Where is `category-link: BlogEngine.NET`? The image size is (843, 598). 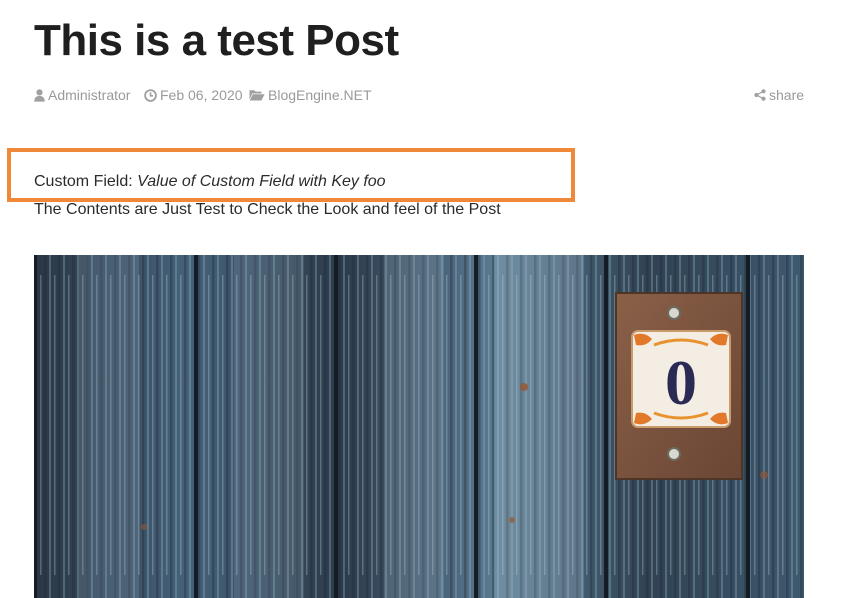
category-link: BlogEngine.NET is located at coordinates (310, 95).